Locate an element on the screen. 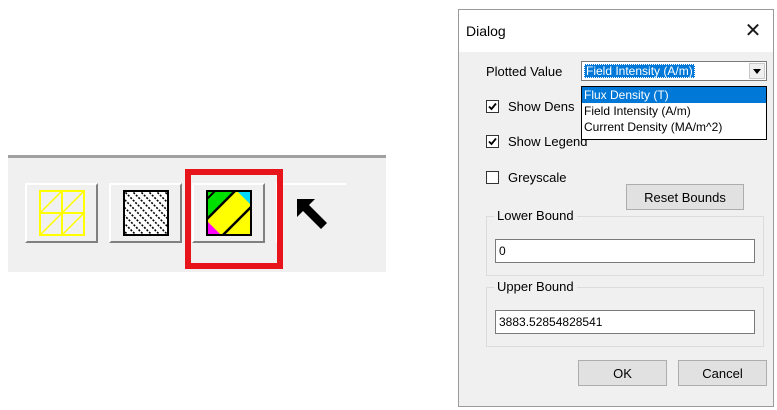  cancel-button: Cancel is located at coordinates (722, 373).